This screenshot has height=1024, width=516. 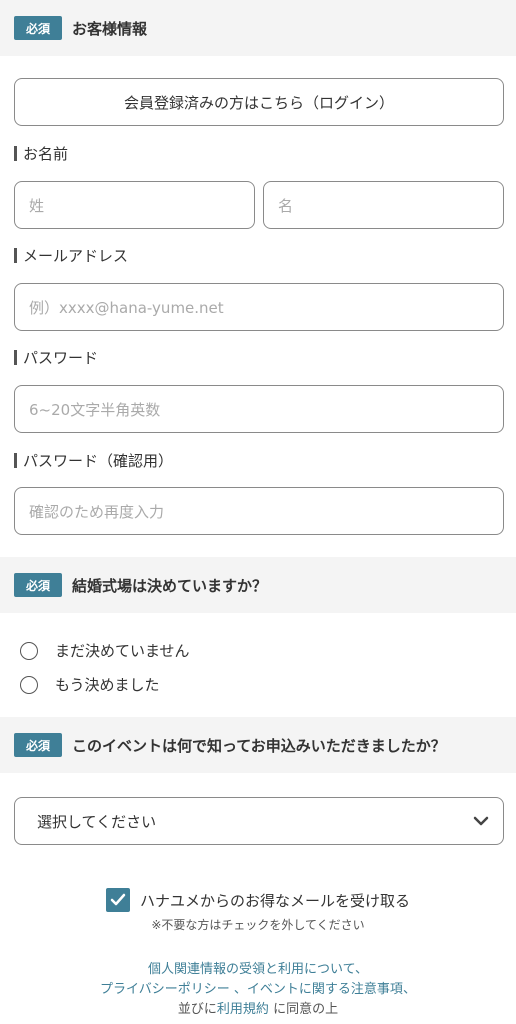 What do you see at coordinates (259, 102) in the screenshot?
I see `login-button: 会員登録済みの方はこちら（ログイン）` at bounding box center [259, 102].